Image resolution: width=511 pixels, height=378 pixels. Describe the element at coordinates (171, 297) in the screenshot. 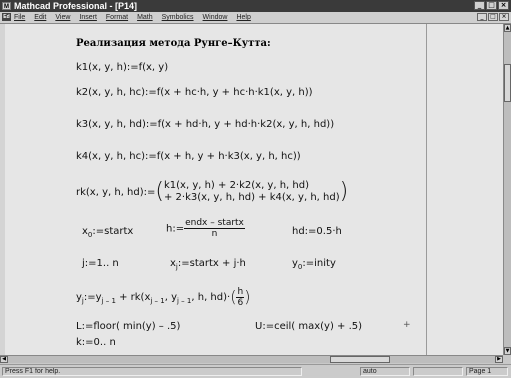

I see `yj-comma: , y` at that location.